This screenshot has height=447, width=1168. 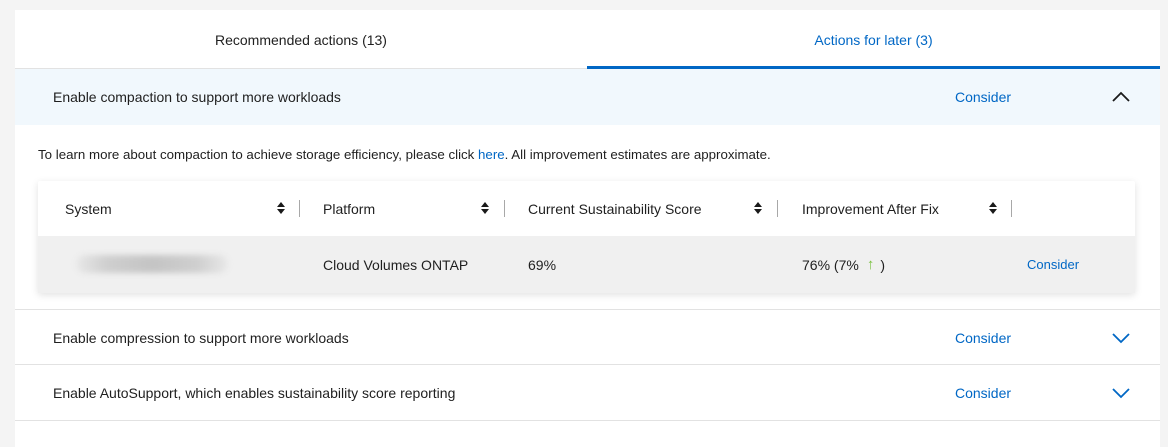 I want to click on column-header-current-score: Current Sustainability Score, so click(x=615, y=208).